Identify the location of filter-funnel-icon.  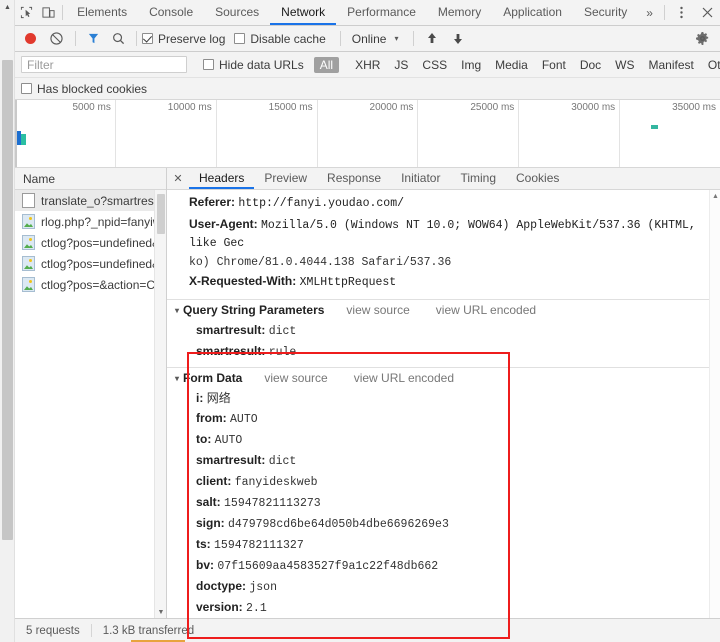
(93, 38).